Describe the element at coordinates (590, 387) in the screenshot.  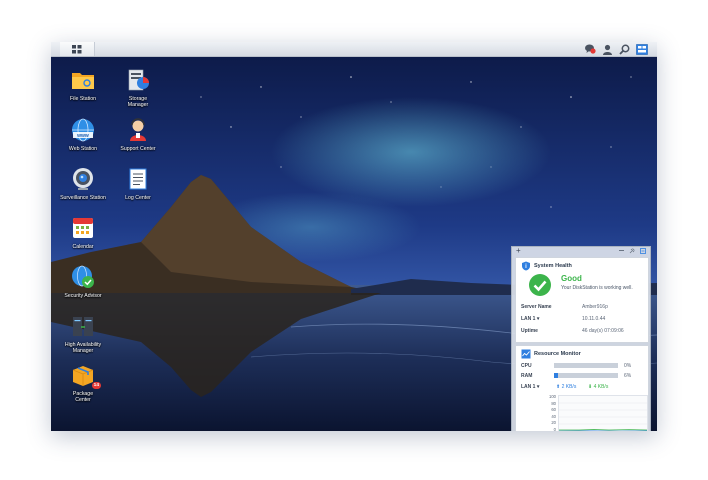
I see `download-arrow-icon: ⬇` at that location.